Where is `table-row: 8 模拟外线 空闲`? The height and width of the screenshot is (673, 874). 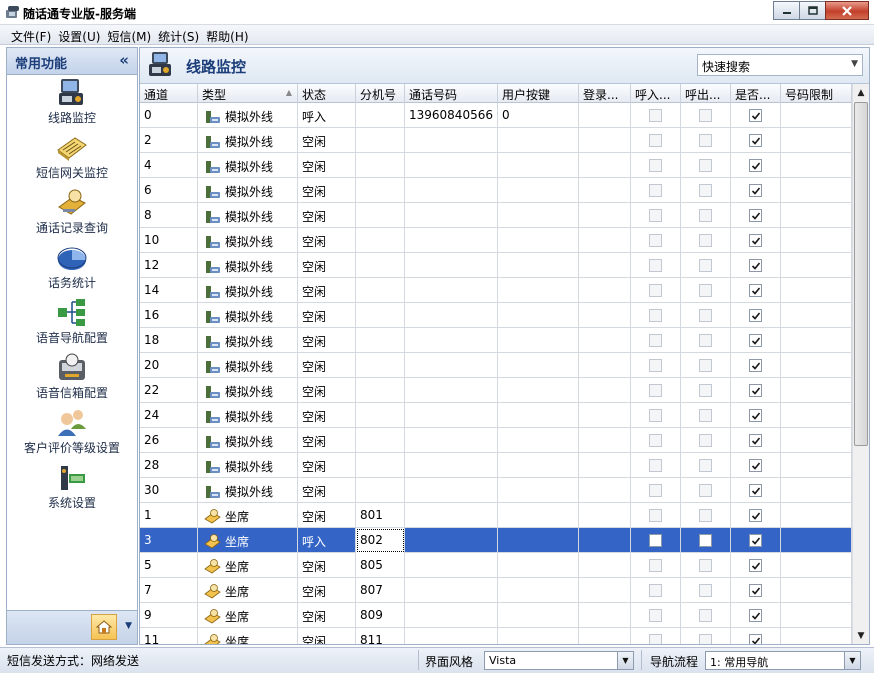
table-row: 8 模拟外线 空闲 is located at coordinates (496, 215).